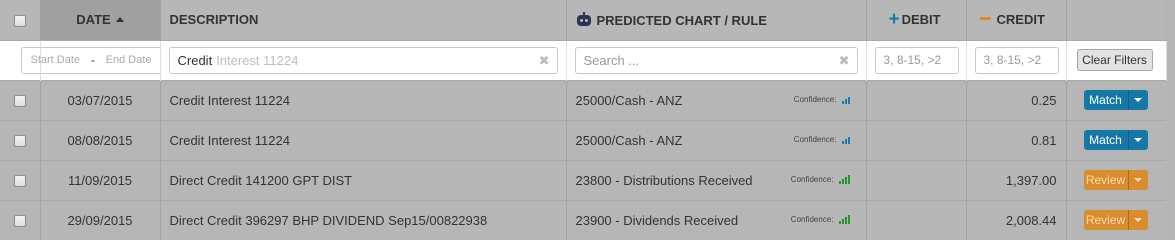 The image size is (1175, 240). What do you see at coordinates (1016, 99) in the screenshot?
I see `row-credit: 0.25` at bounding box center [1016, 99].